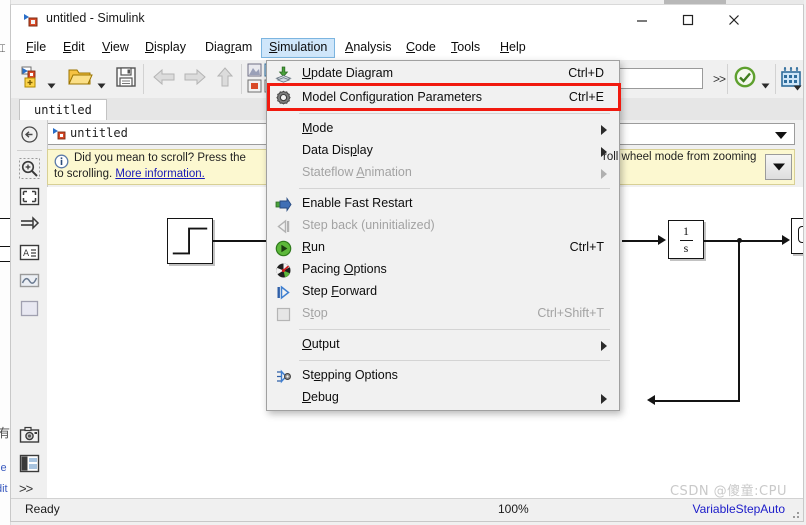  What do you see at coordinates (407, 509) in the screenshot?
I see `status-bar: Ready 100% VariableStepAuto` at bounding box center [407, 509].